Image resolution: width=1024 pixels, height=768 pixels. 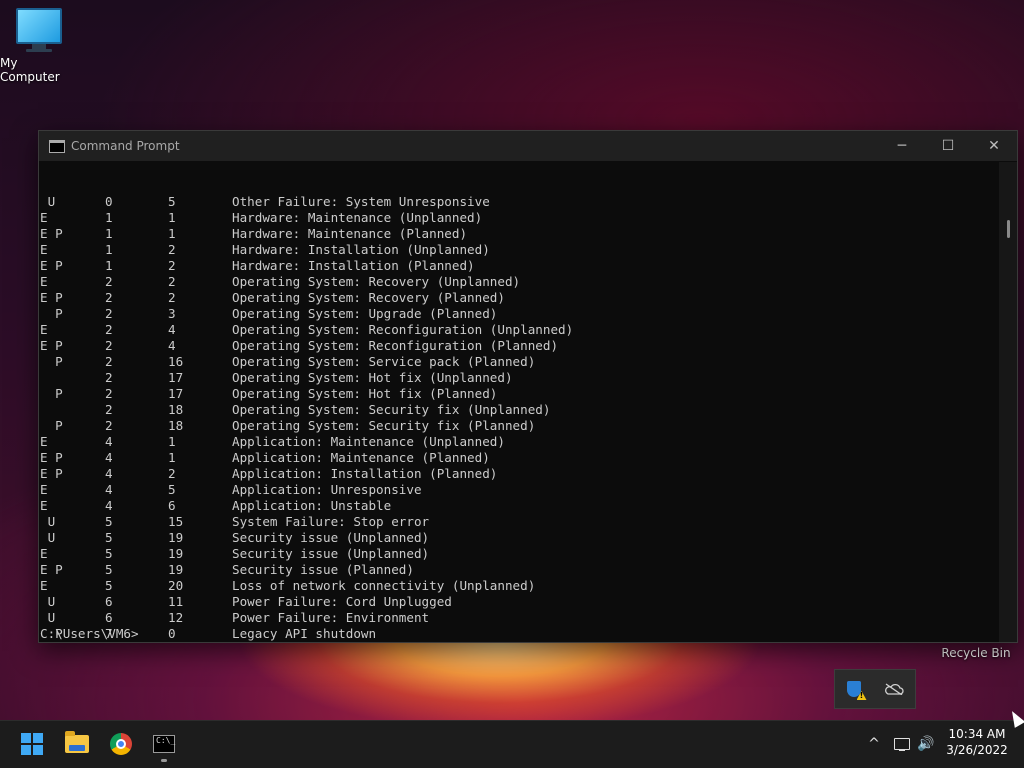 I want to click on console-row: U 5 19 Security issue (Unplanned), so click(x=519, y=538).